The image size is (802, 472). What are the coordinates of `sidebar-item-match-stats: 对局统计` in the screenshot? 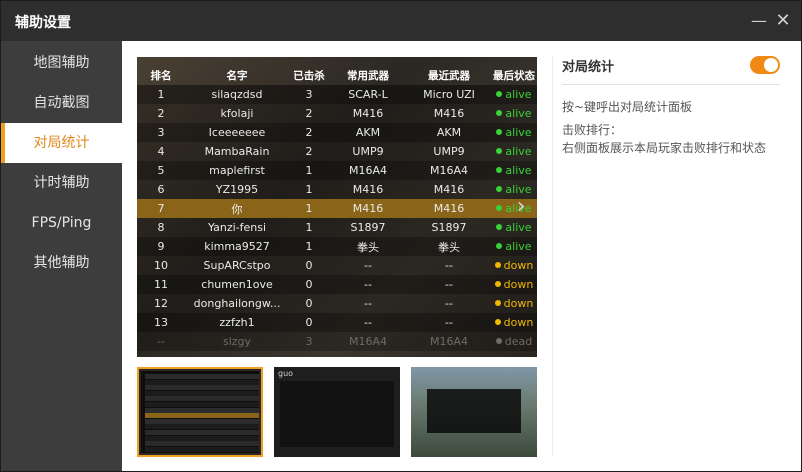 It's located at (61, 143).